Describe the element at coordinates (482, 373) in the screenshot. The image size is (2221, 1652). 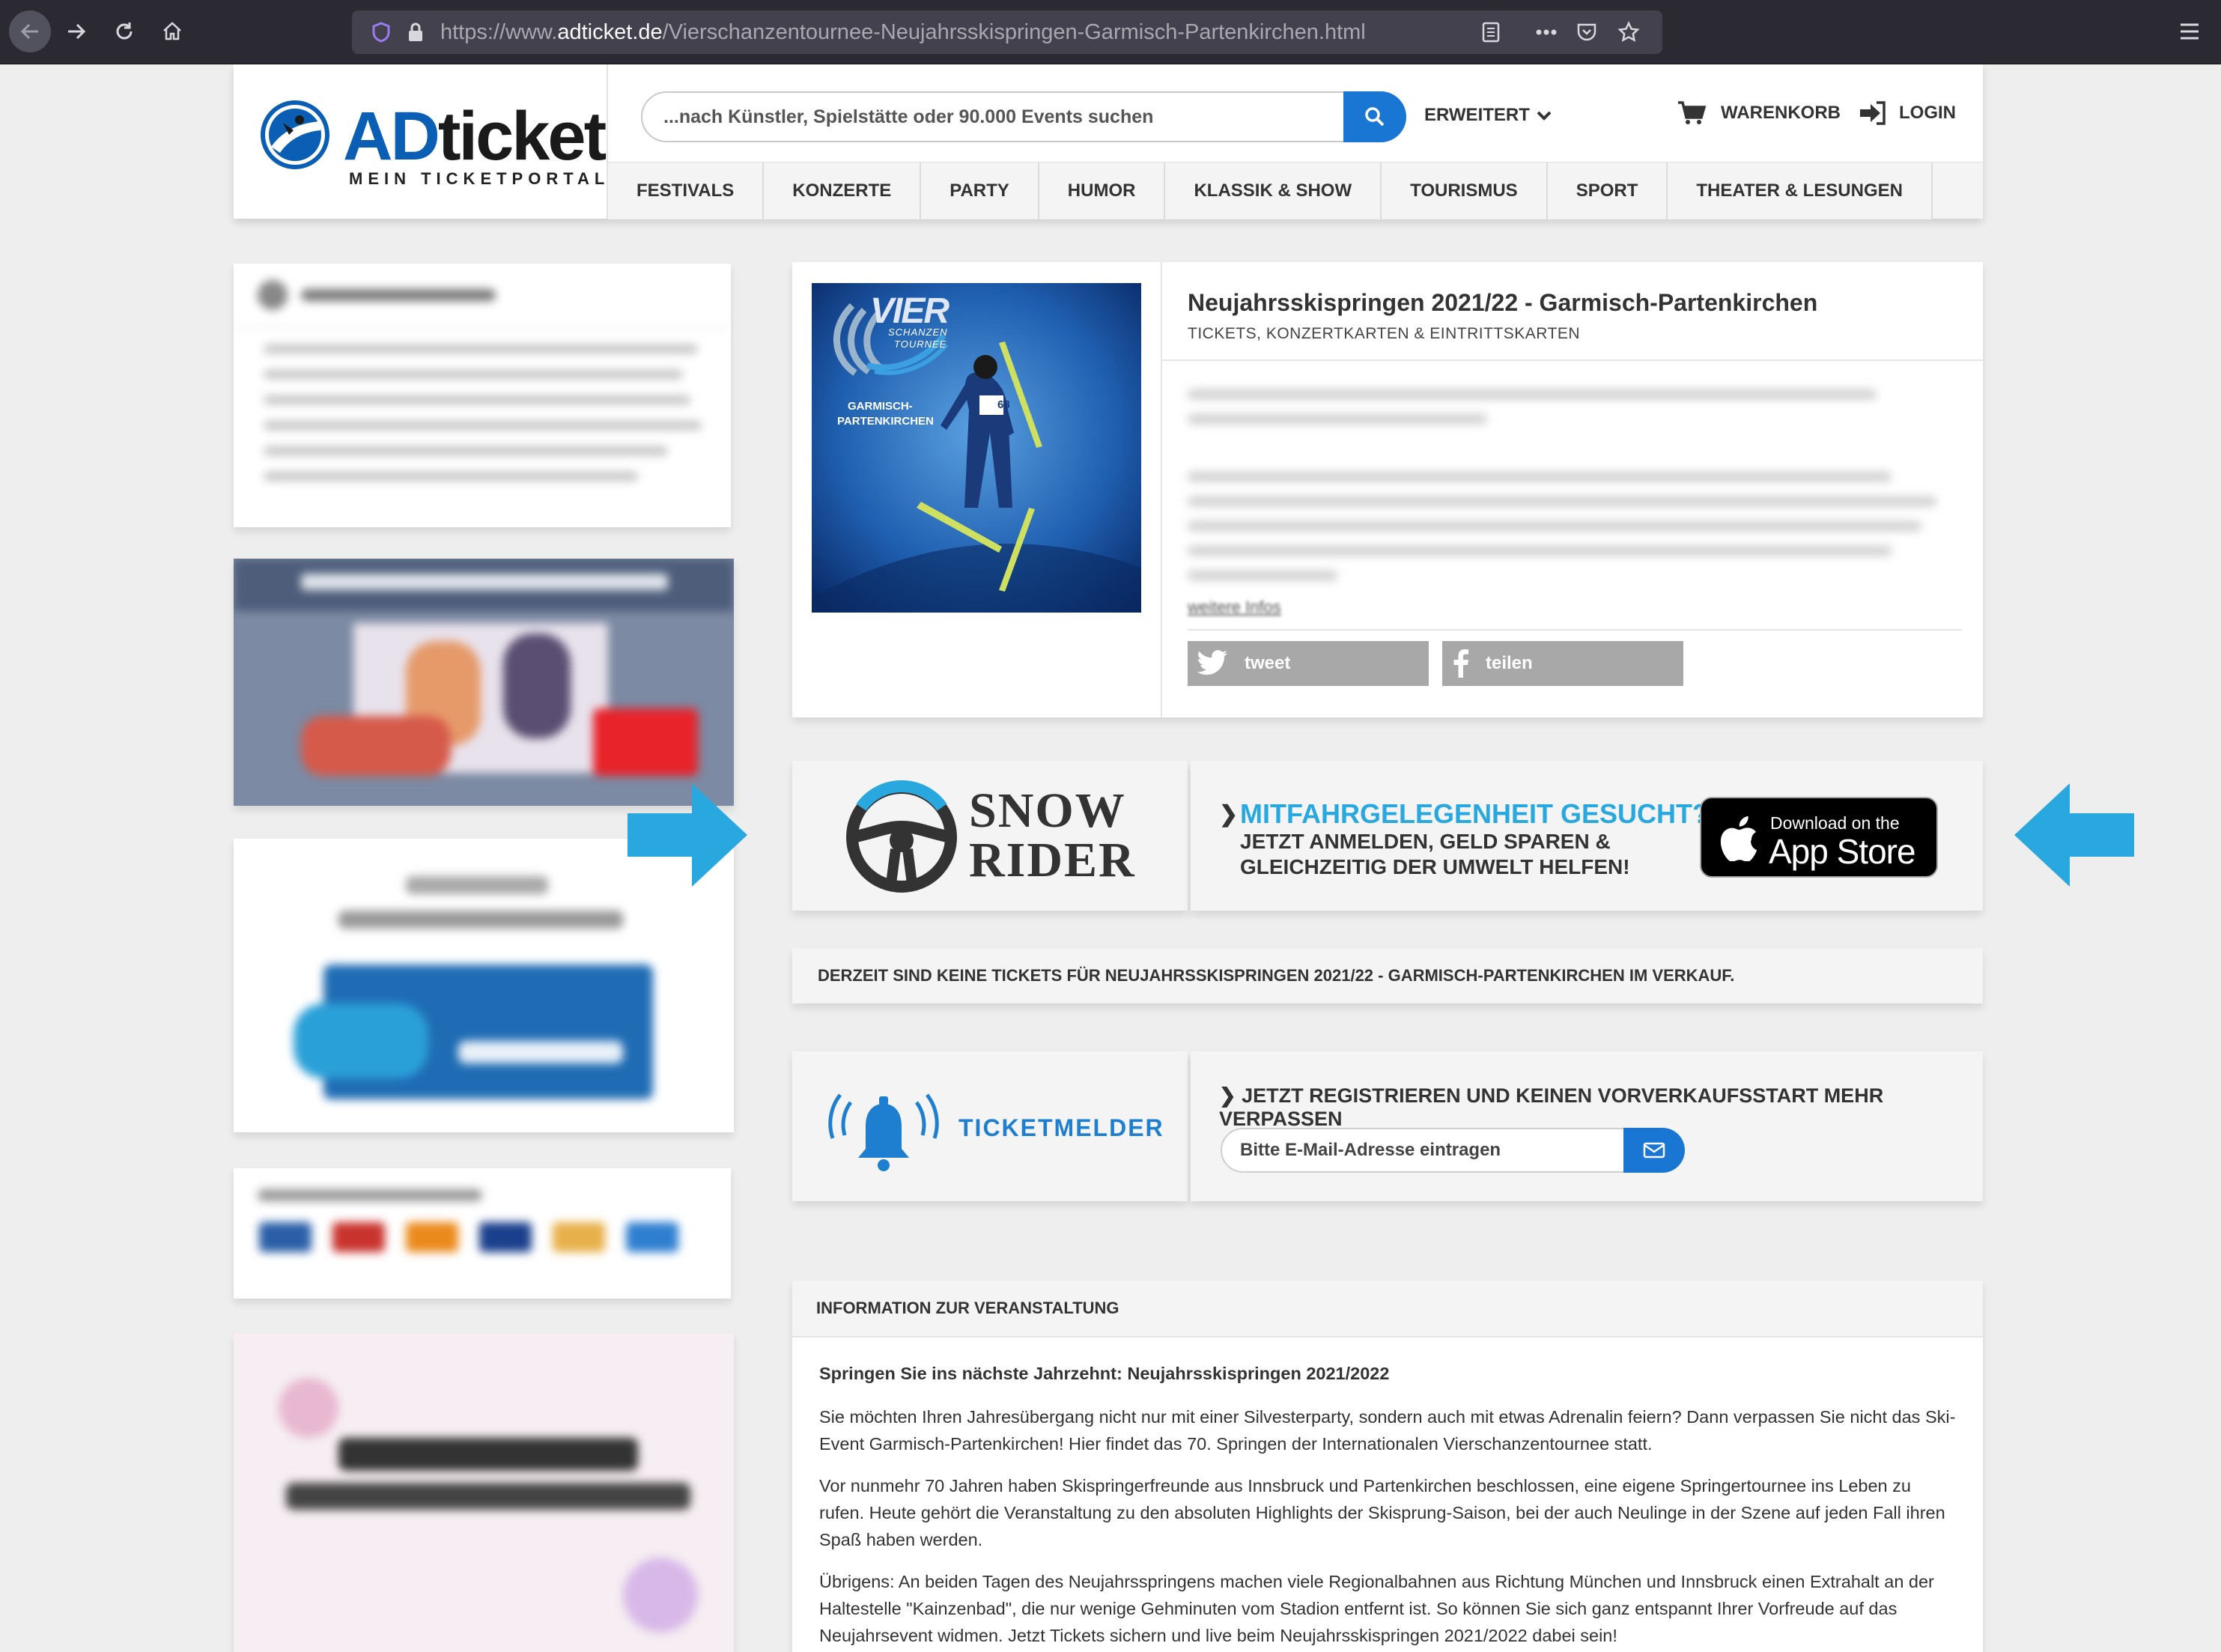
I see `blurred-text-block` at that location.